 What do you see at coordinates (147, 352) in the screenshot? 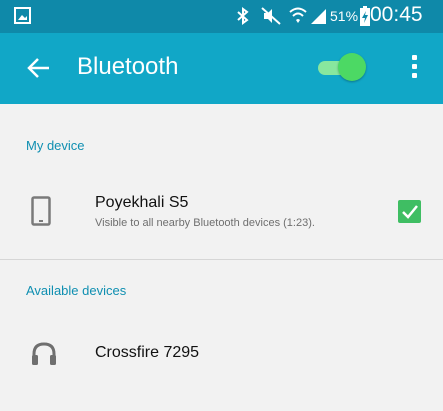
I see `available-device-name: Crossfire 7295` at bounding box center [147, 352].